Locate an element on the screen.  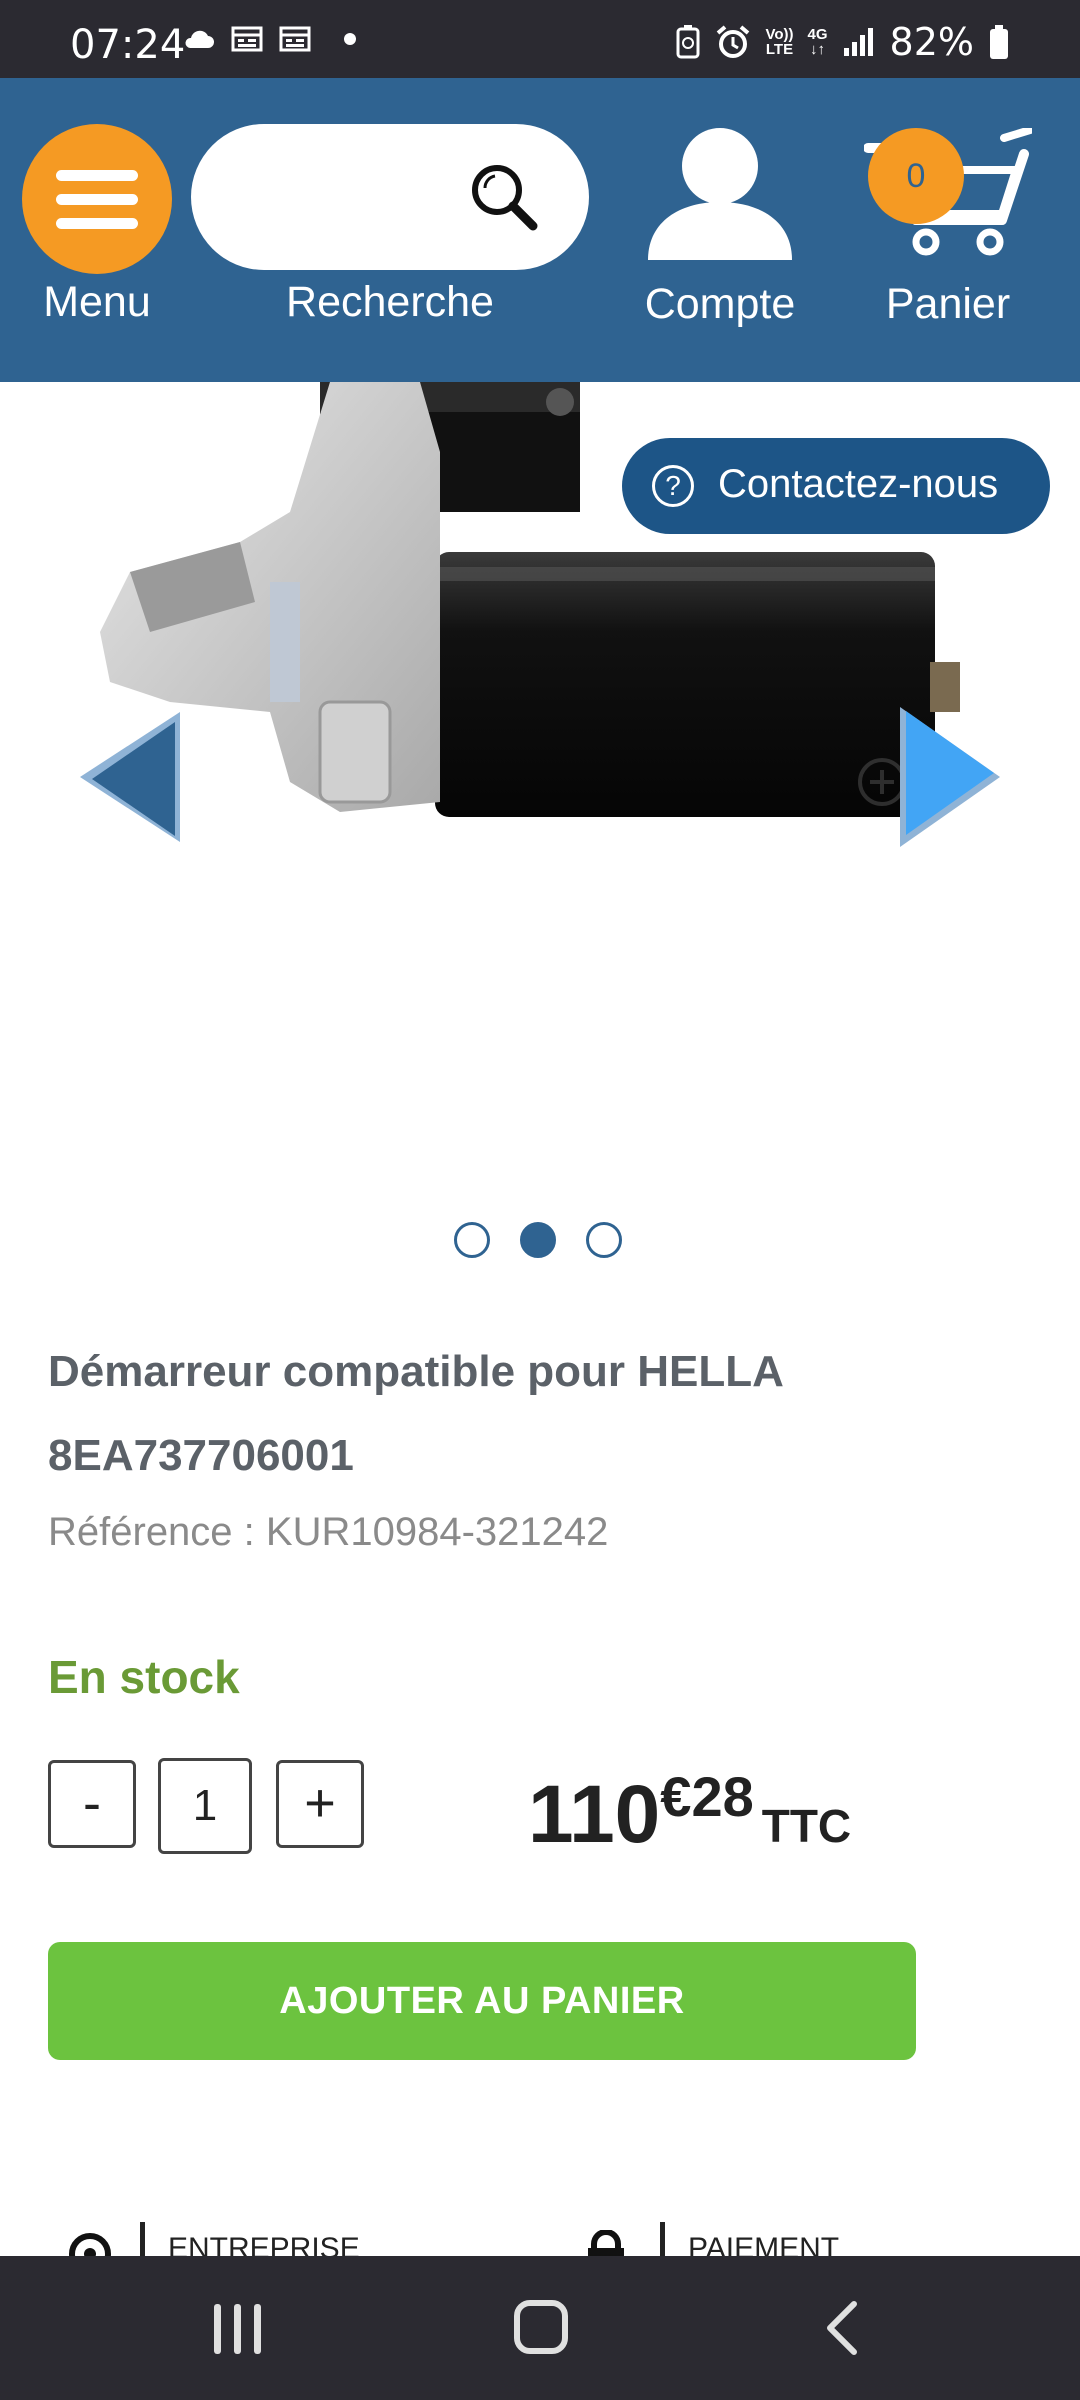
account-label: Compte is located at coordinates (720, 304).